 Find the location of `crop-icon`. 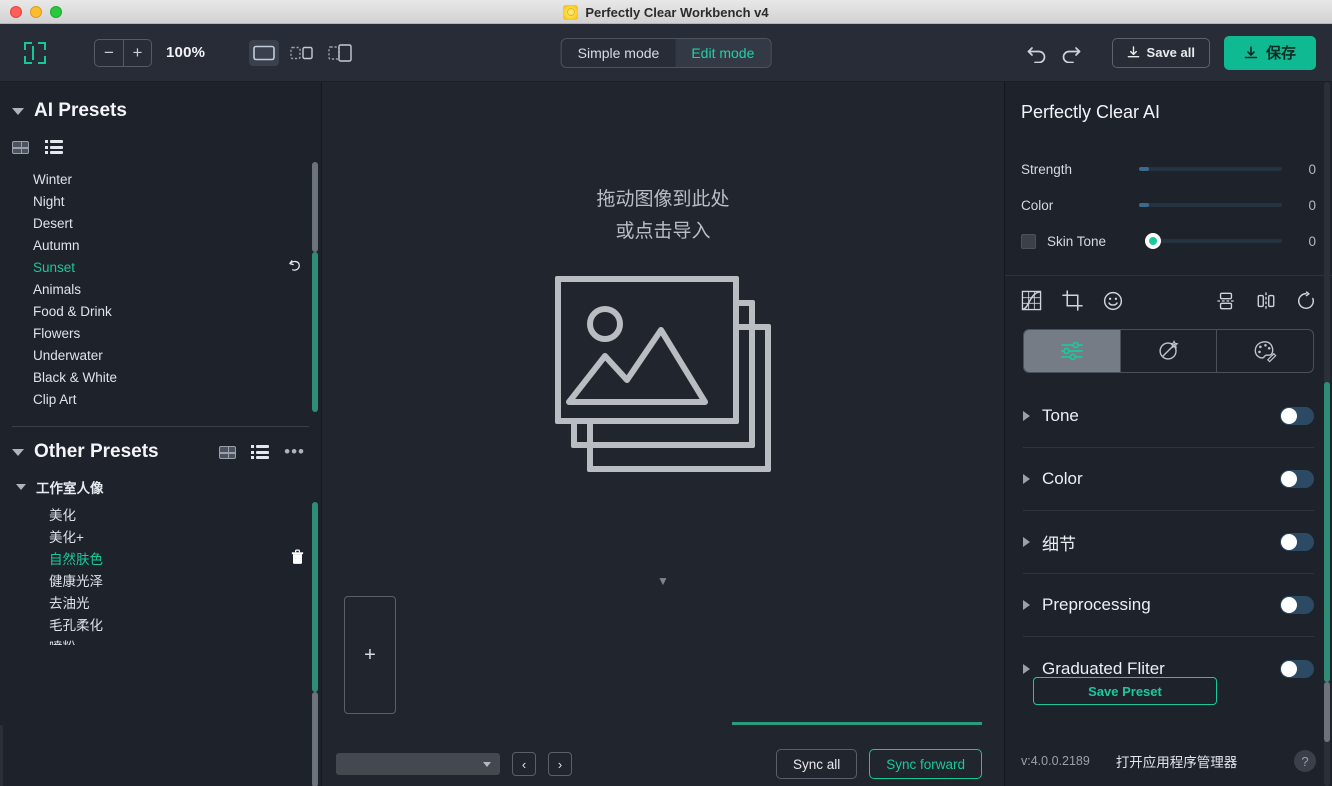

crop-icon is located at coordinates (1072, 300).